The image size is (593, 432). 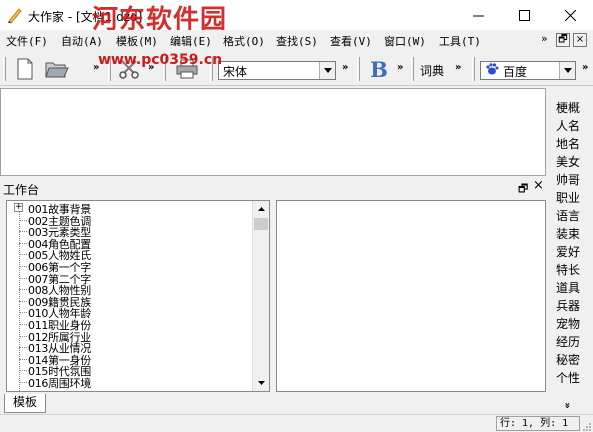 What do you see at coordinates (277, 70) in the screenshot?
I see `font-family-select: 宋体` at bounding box center [277, 70].